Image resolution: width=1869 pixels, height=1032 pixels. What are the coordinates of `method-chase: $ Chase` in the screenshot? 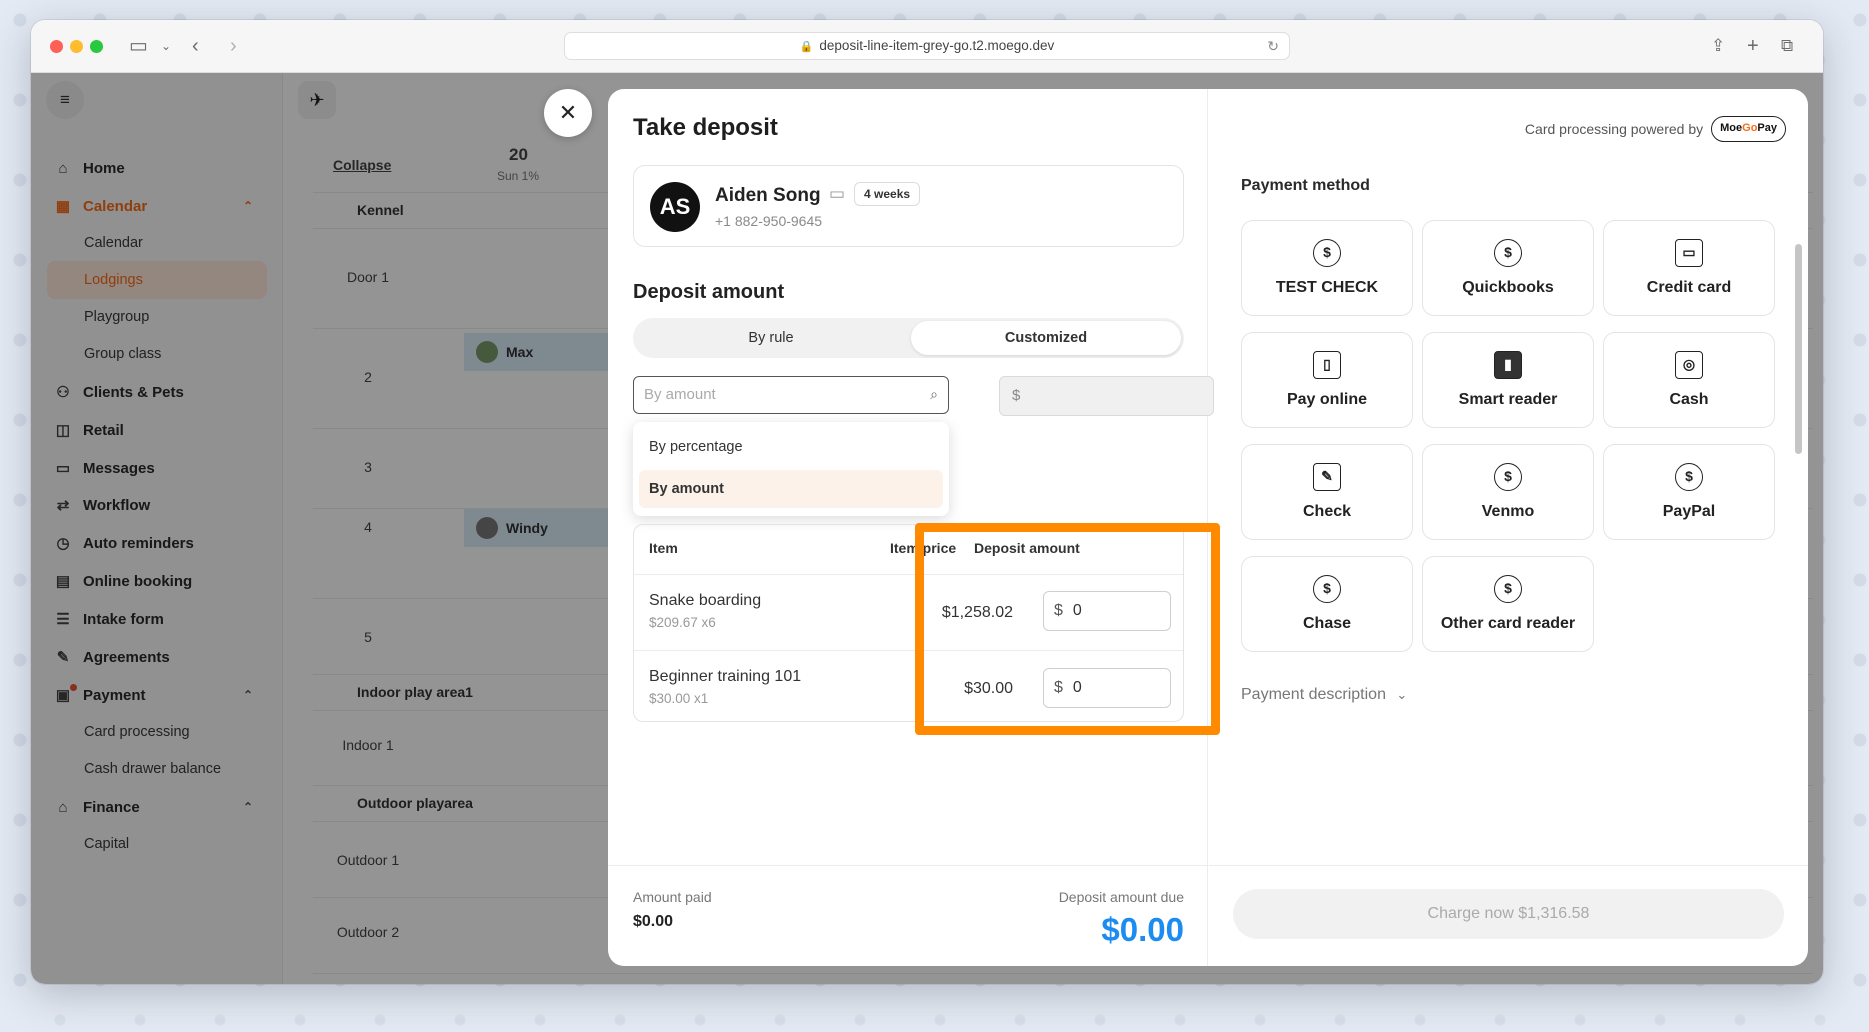 It's located at (1327, 604).